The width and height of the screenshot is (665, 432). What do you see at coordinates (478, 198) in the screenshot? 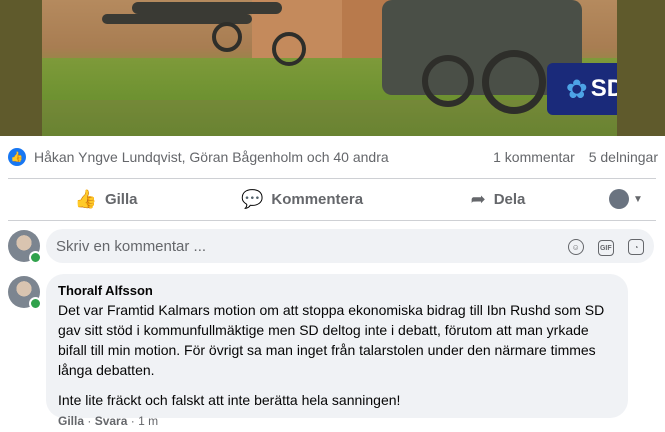
I see `share-icon: ➦` at bounding box center [478, 198].